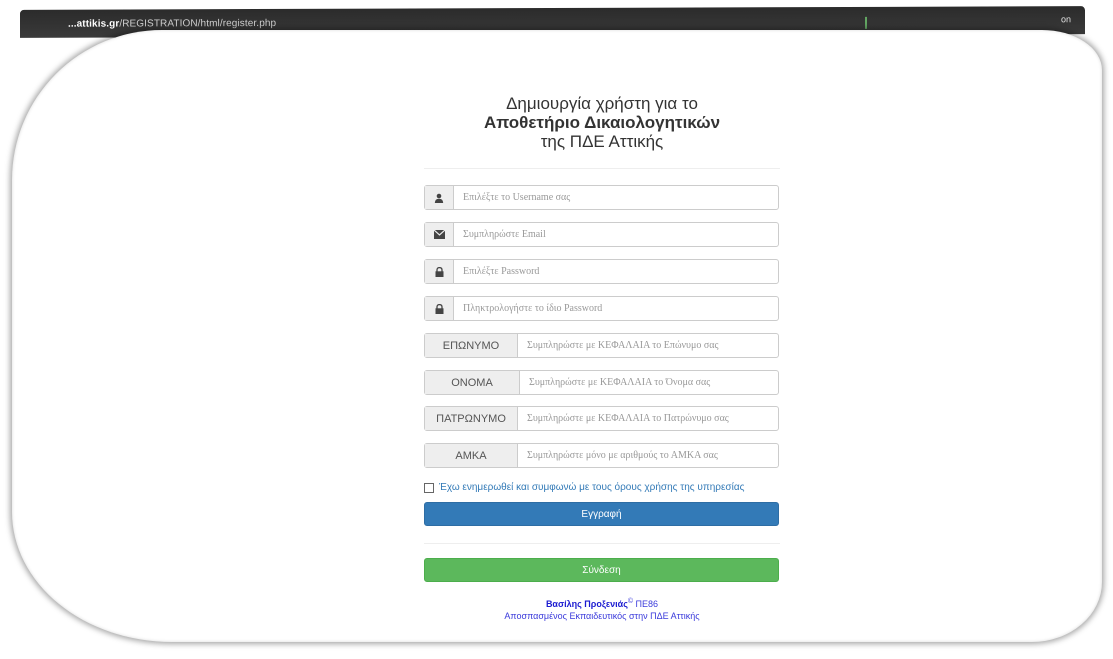 The width and height of the screenshot is (1113, 659). What do you see at coordinates (429, 487) in the screenshot?
I see `terms-checkbox` at bounding box center [429, 487].